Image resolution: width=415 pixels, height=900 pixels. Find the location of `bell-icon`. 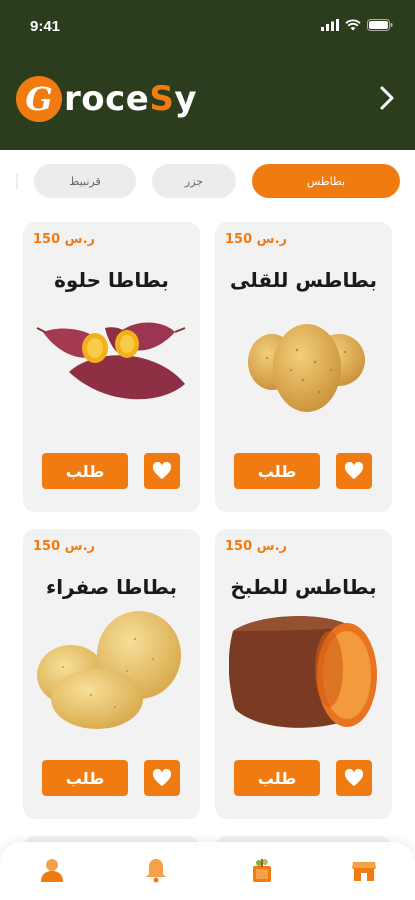

bell-icon is located at coordinates (156, 870).